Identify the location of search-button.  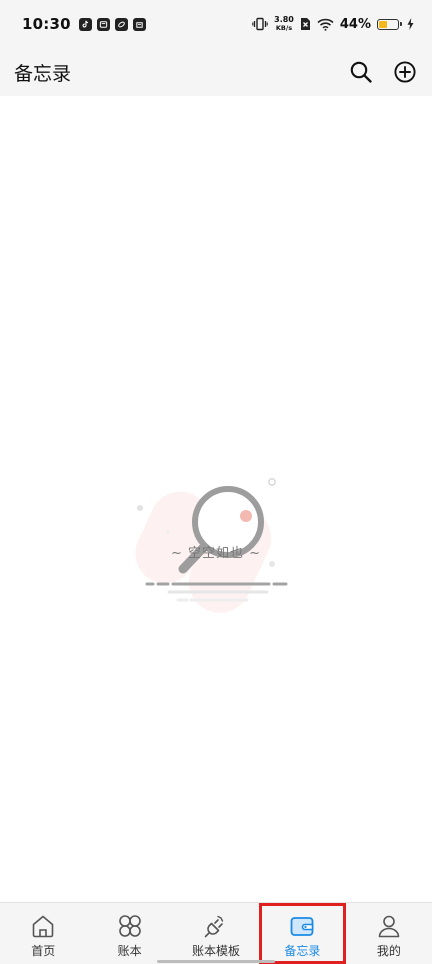
(361, 72).